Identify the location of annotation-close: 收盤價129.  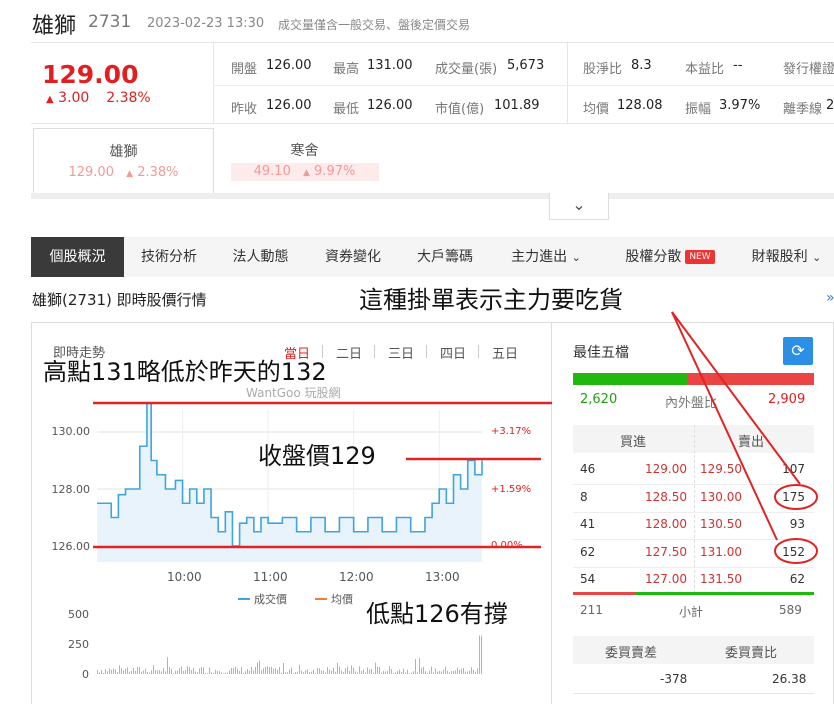
(317, 456).